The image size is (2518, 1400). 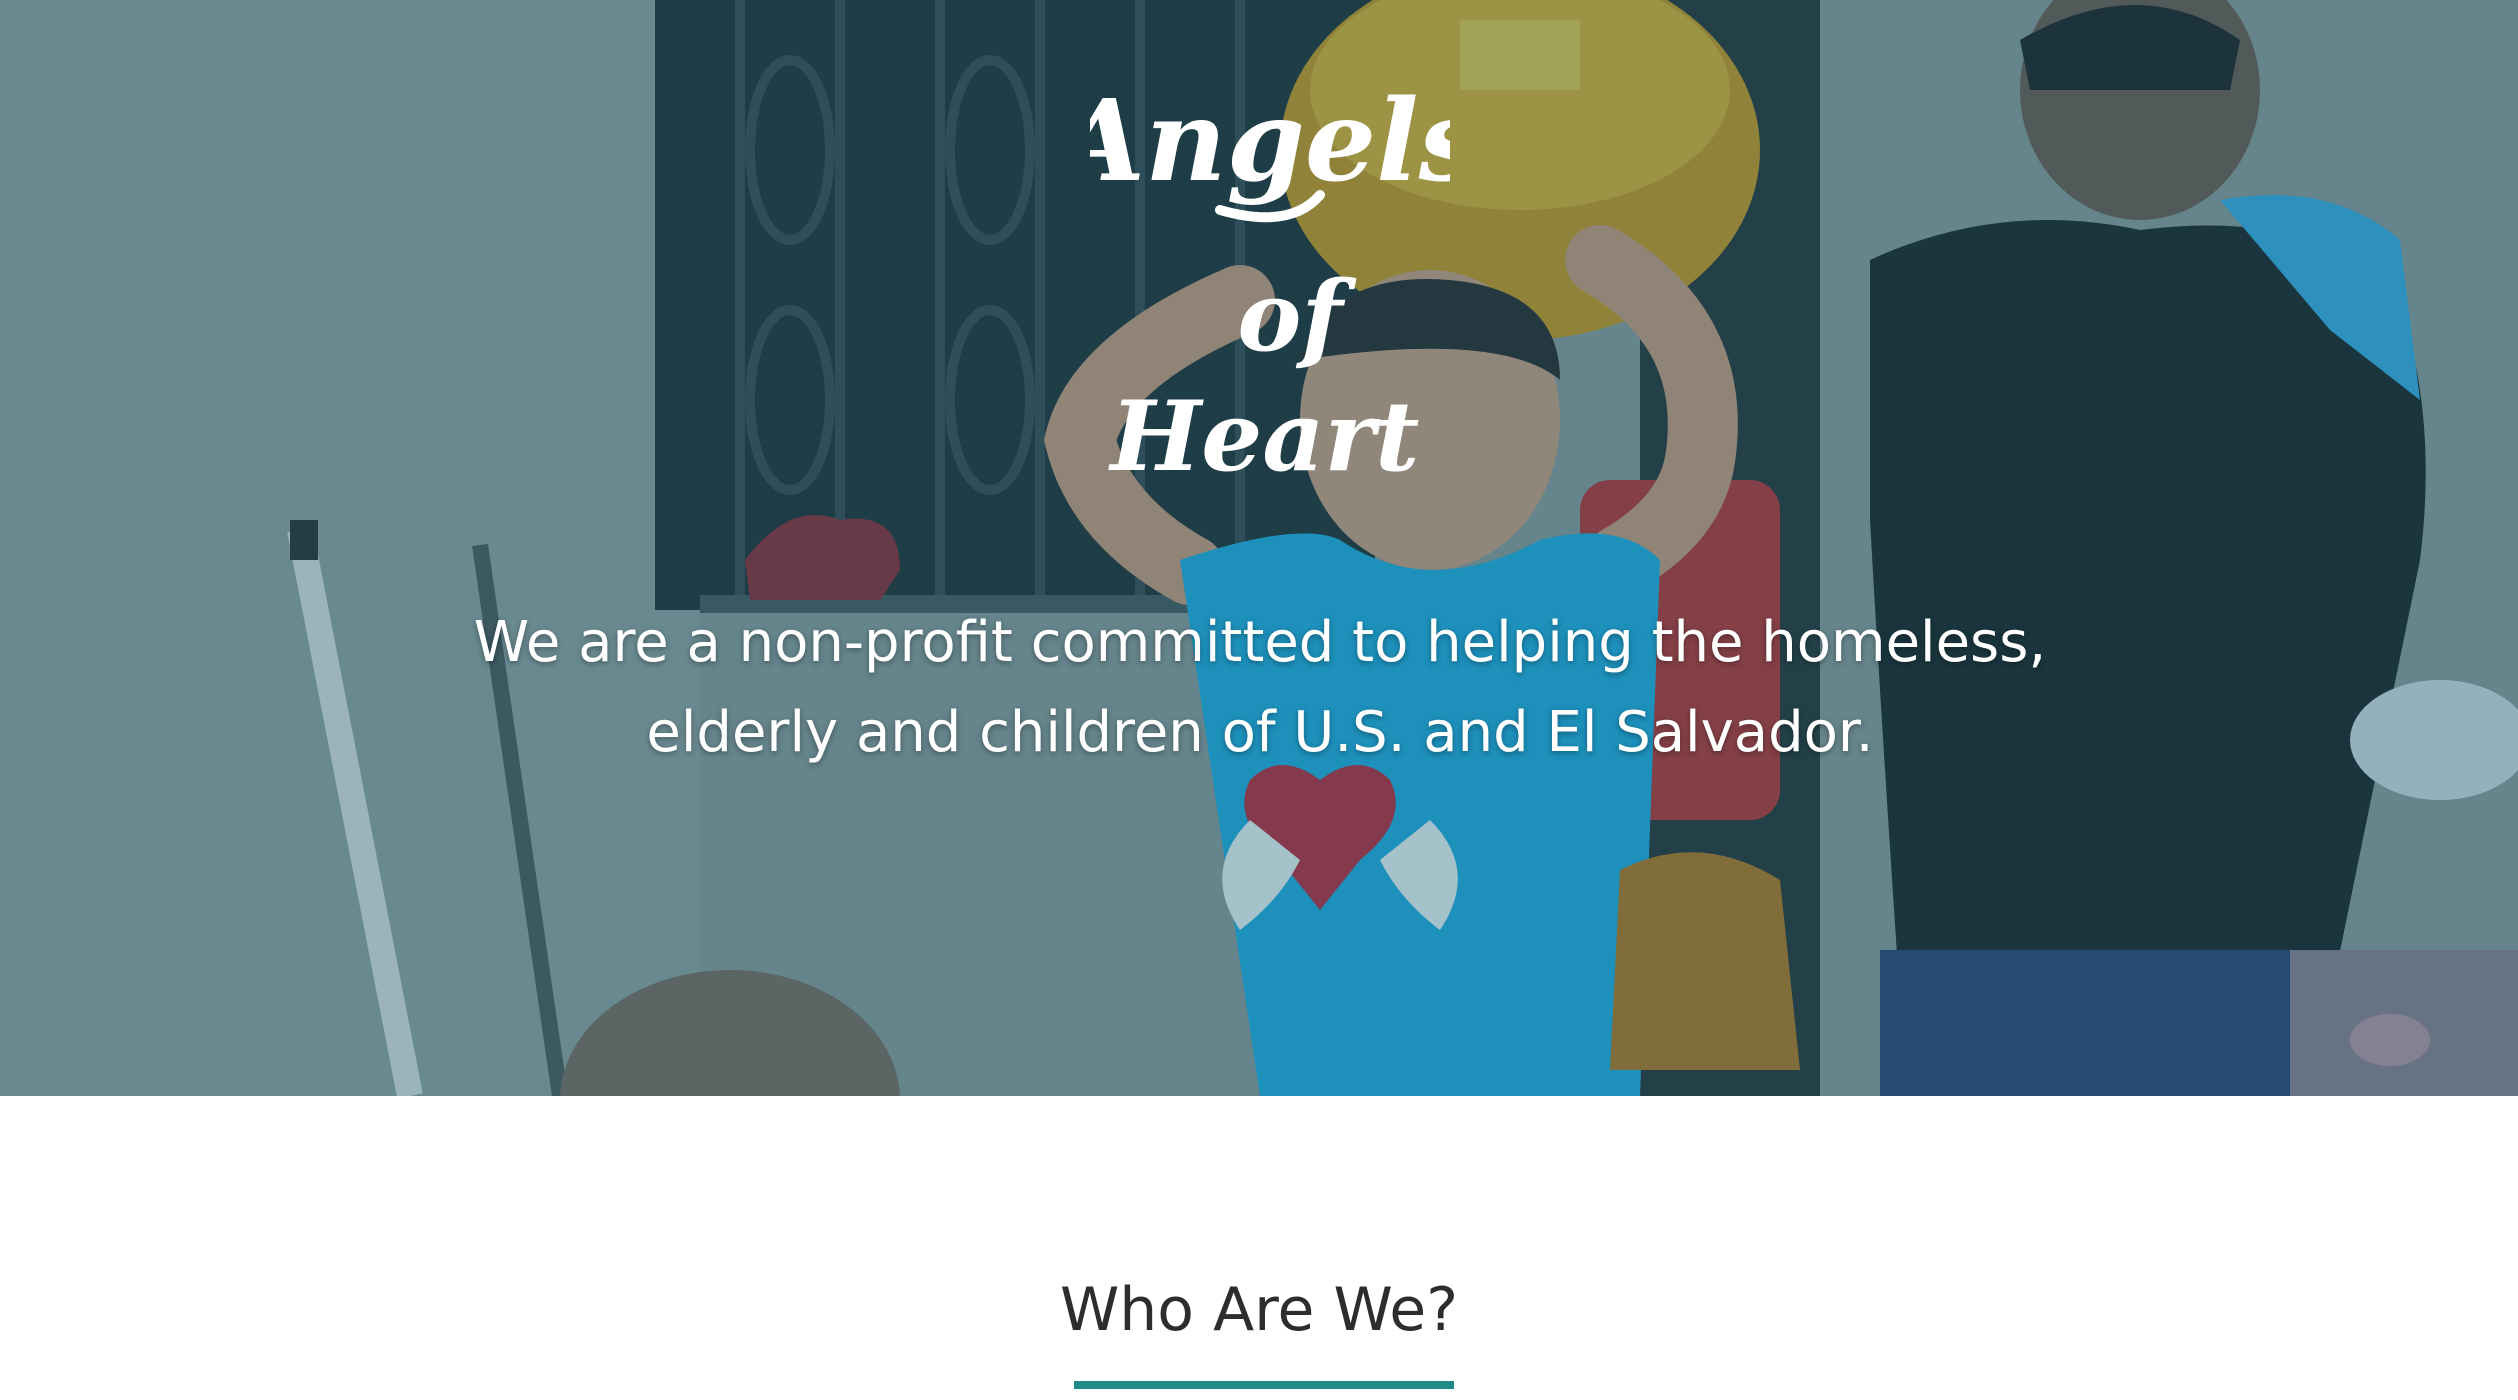 I want to click on section-title-who-are-we: Who Are We?, so click(x=1259, y=1310).